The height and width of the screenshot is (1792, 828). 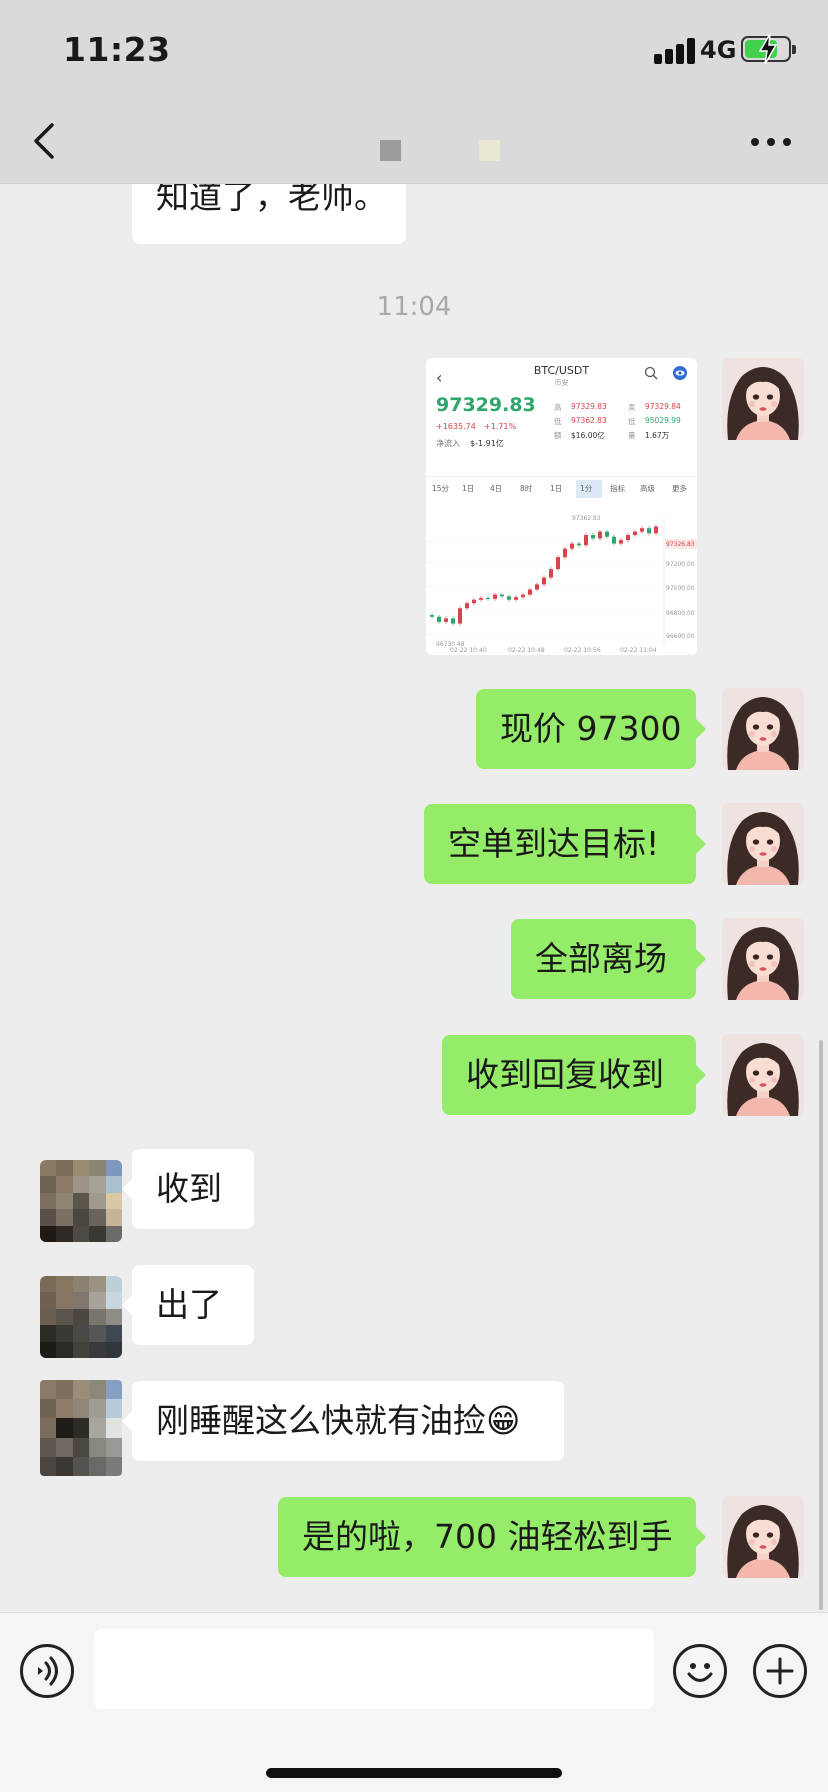 I want to click on stat-label: 卖, so click(x=632, y=407).